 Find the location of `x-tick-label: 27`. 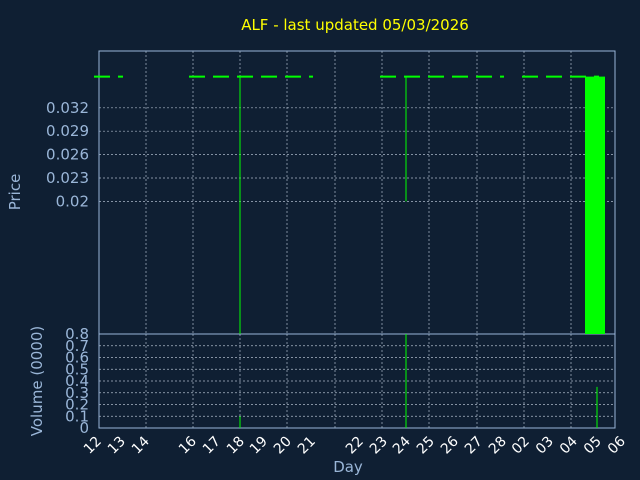

x-tick-label: 27 is located at coordinates (474, 446).